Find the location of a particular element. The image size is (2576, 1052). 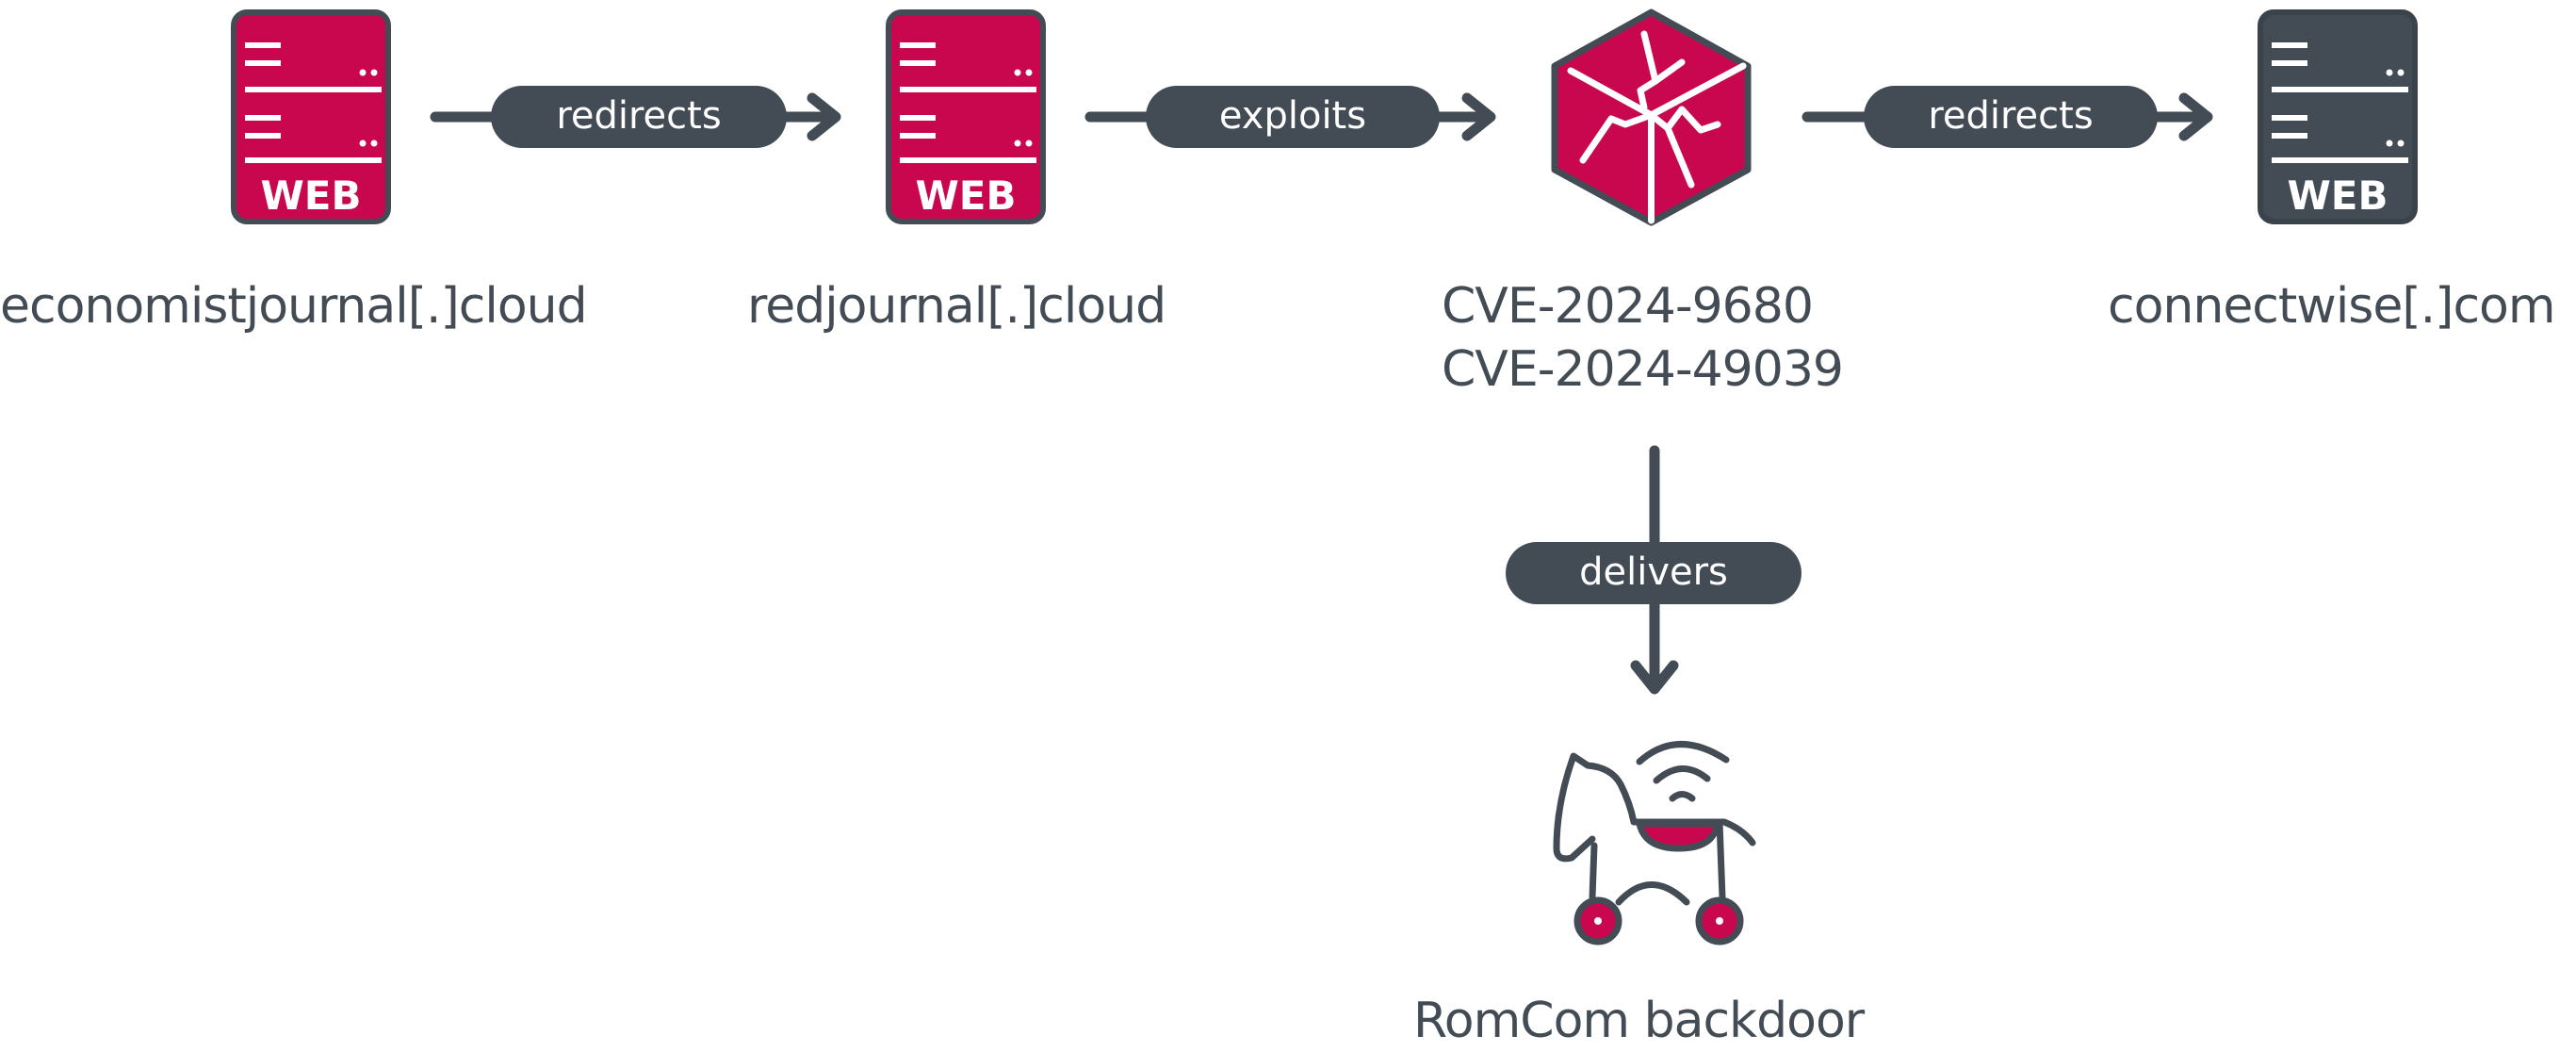

edge-label-redirects-cve-to-connectwise: redirects is located at coordinates (2011, 117).